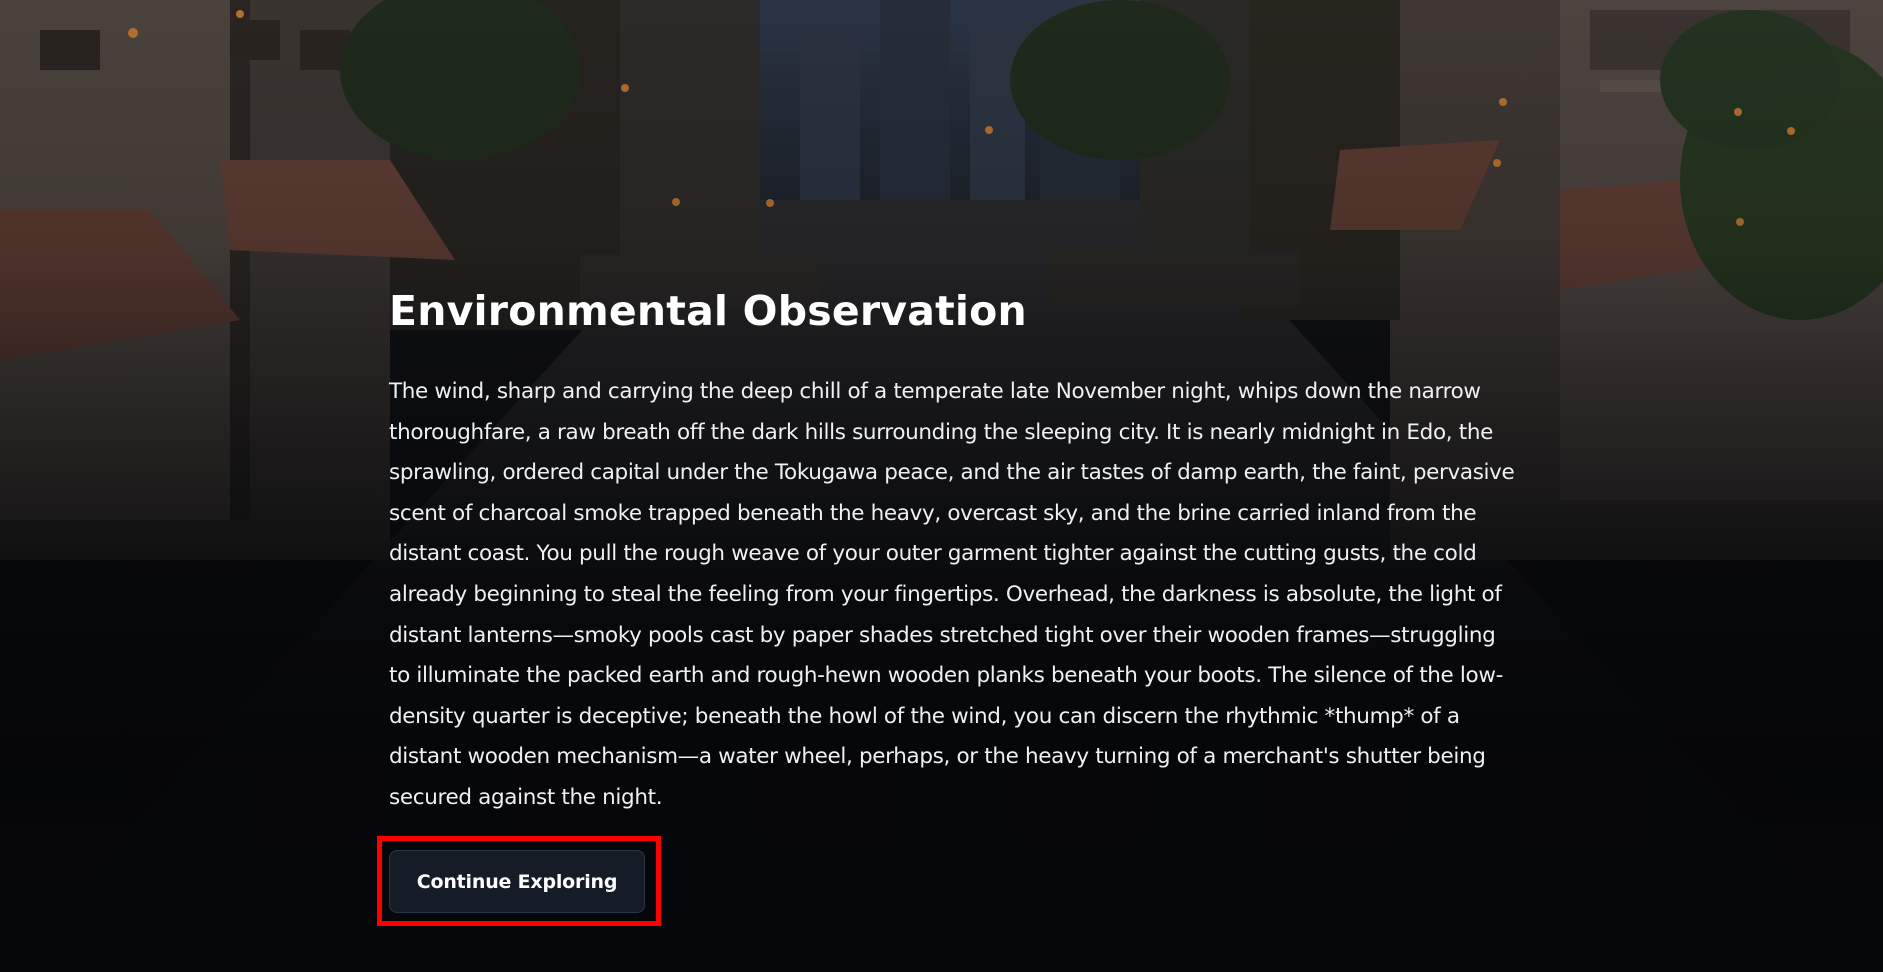 The image size is (1883, 972). What do you see at coordinates (708, 311) in the screenshot?
I see `scene-title: Environmental Observation` at bounding box center [708, 311].